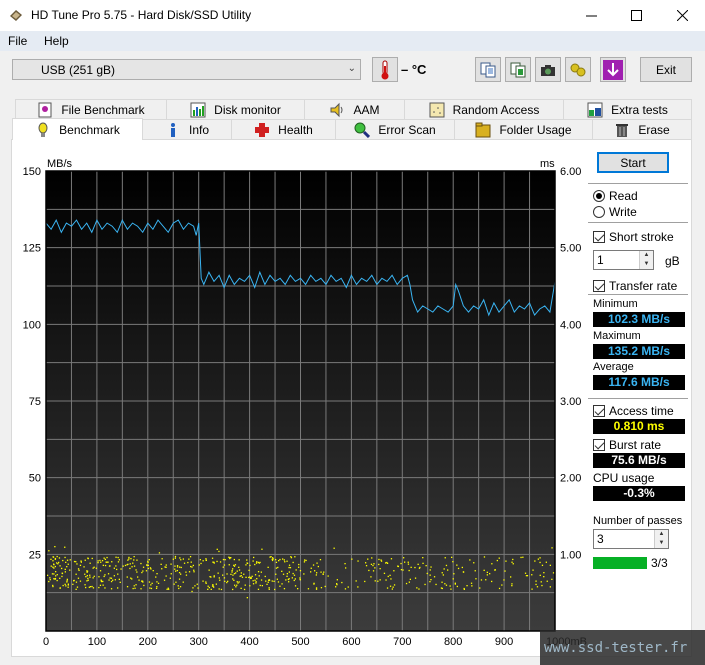 The height and width of the screenshot is (665, 705). What do you see at coordinates (633, 162) in the screenshot?
I see `start-button: Start` at bounding box center [633, 162].